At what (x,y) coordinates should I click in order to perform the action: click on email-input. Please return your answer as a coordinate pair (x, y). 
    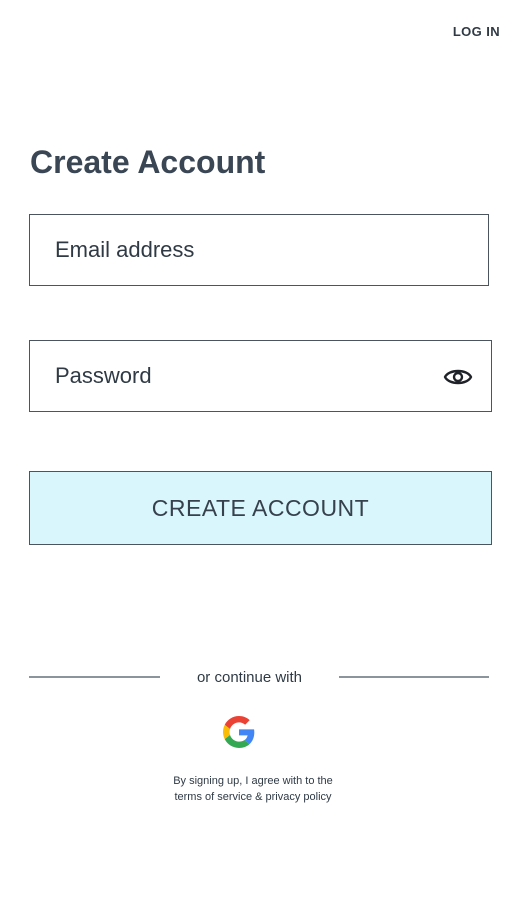
    Looking at the image, I should click on (259, 250).